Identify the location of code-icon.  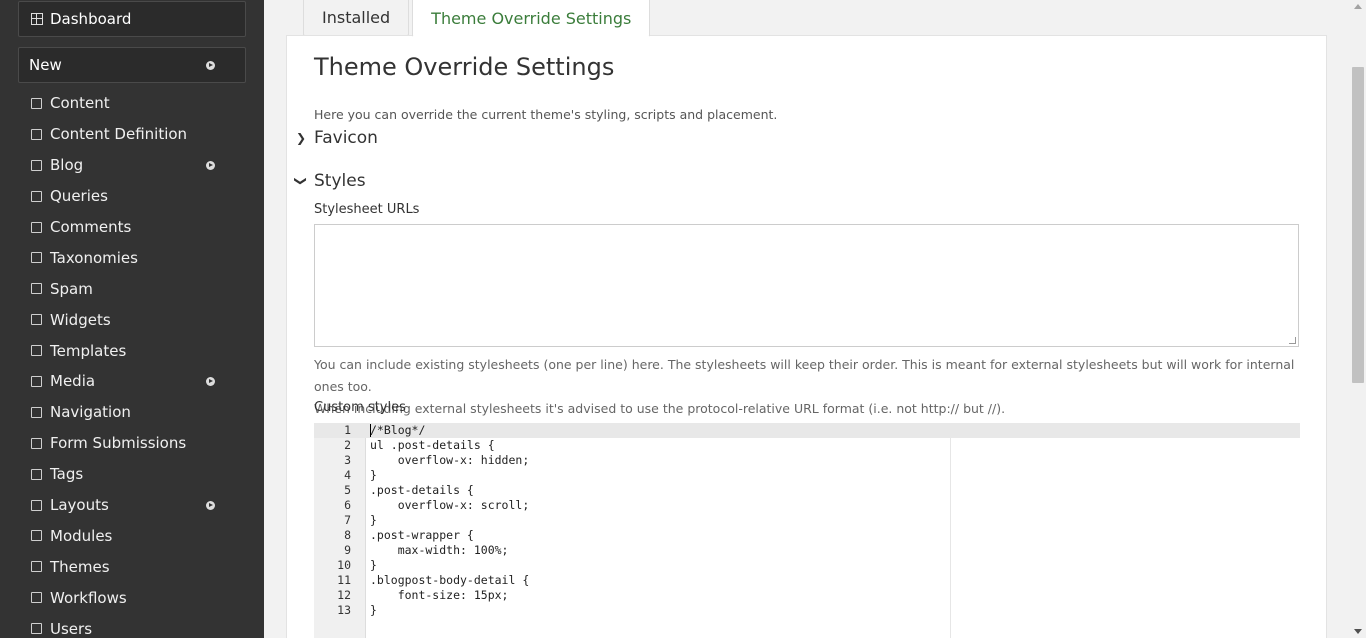
(36, 351).